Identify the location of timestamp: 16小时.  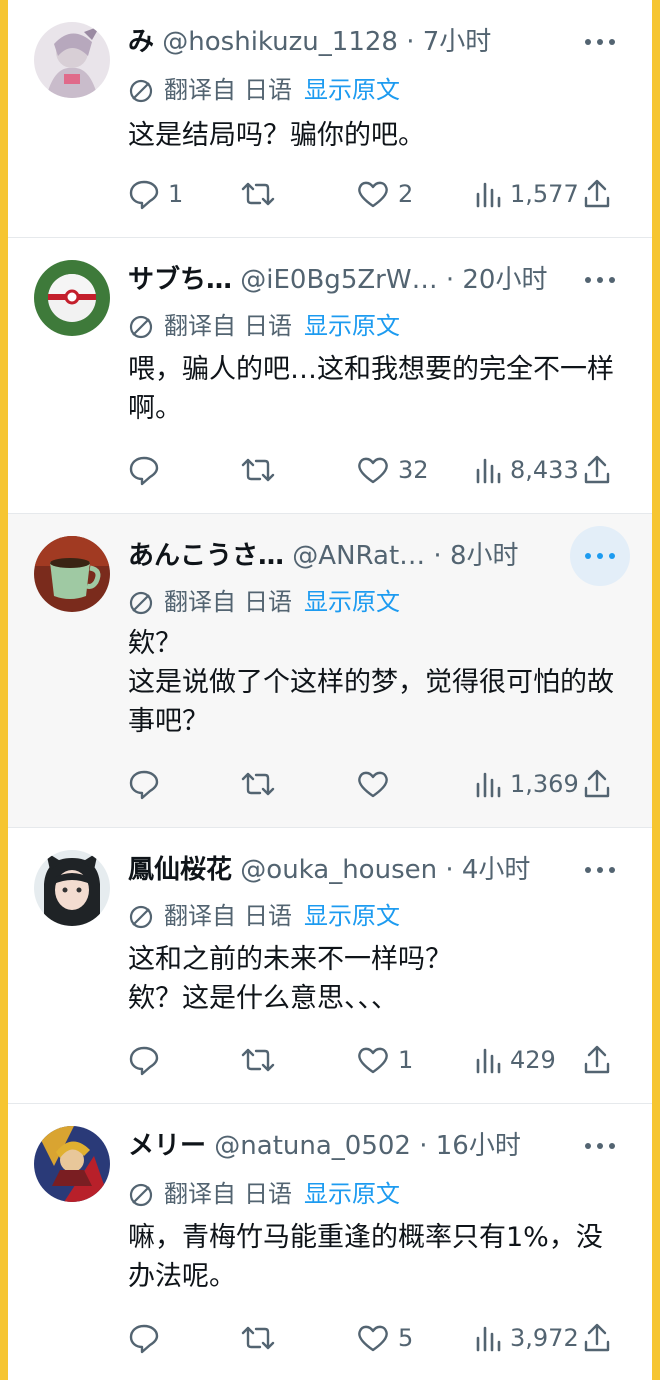
(478, 1146).